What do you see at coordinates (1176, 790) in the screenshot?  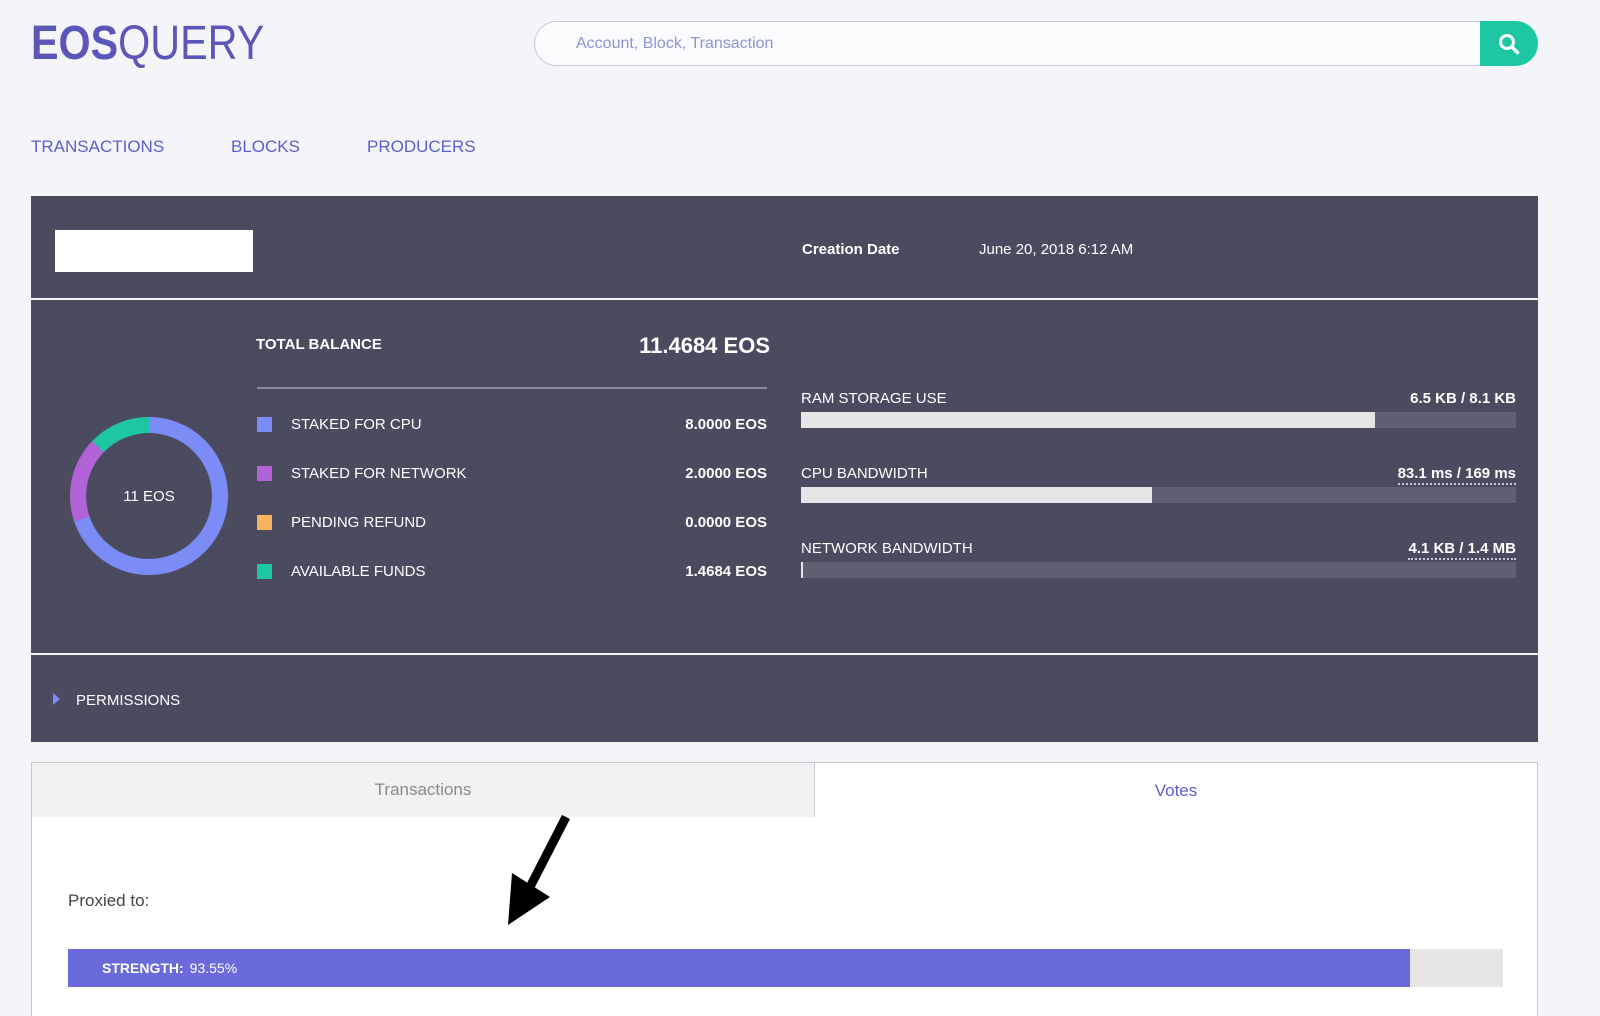 I see `tab-votes: Votes` at bounding box center [1176, 790].